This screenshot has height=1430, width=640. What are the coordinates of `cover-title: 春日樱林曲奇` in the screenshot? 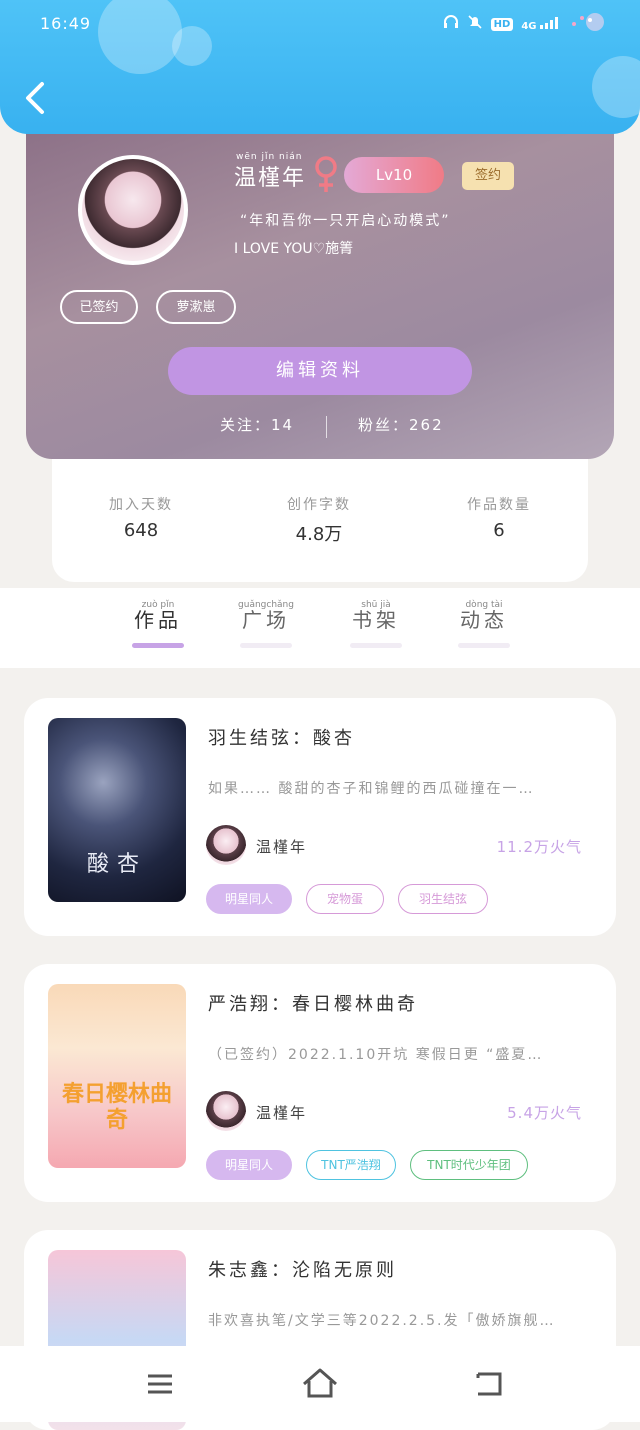 It's located at (116, 1107).